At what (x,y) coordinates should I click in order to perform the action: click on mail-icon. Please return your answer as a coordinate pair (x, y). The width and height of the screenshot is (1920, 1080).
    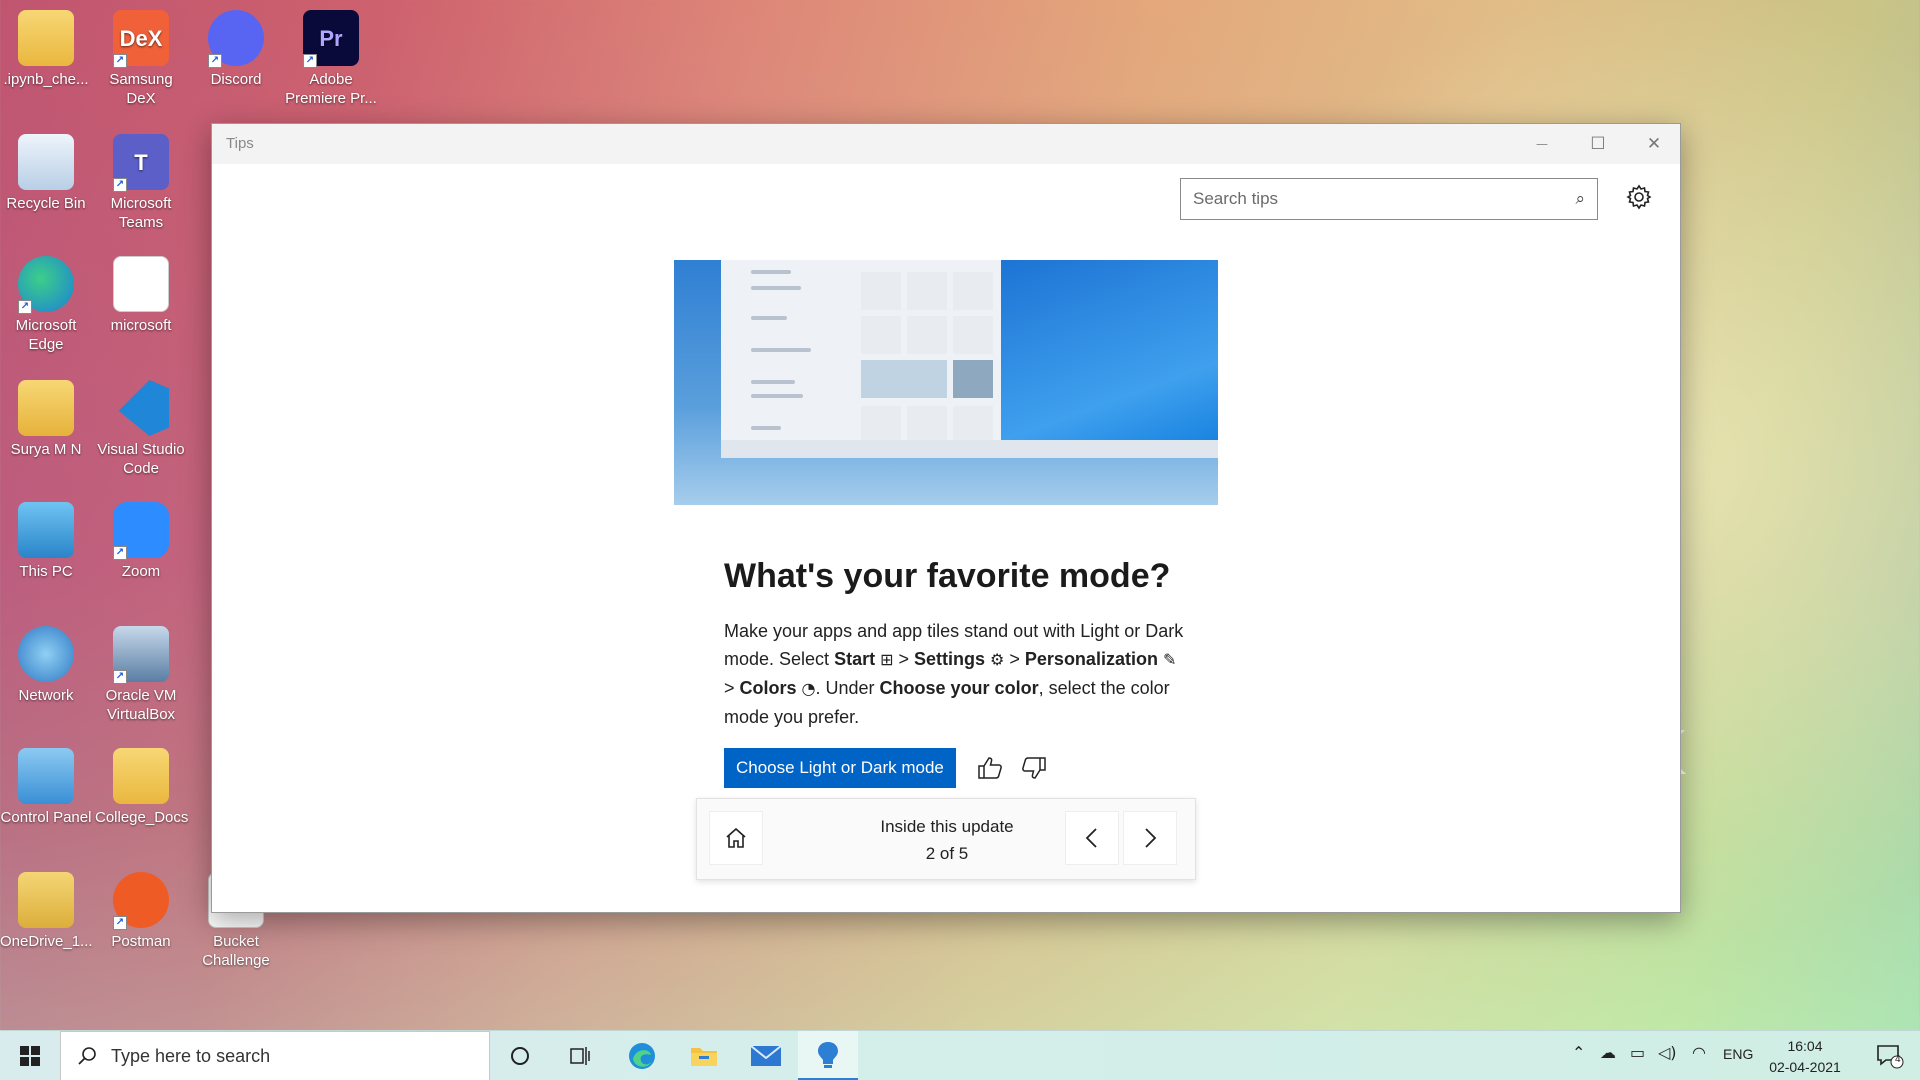
    Looking at the image, I should click on (766, 1055).